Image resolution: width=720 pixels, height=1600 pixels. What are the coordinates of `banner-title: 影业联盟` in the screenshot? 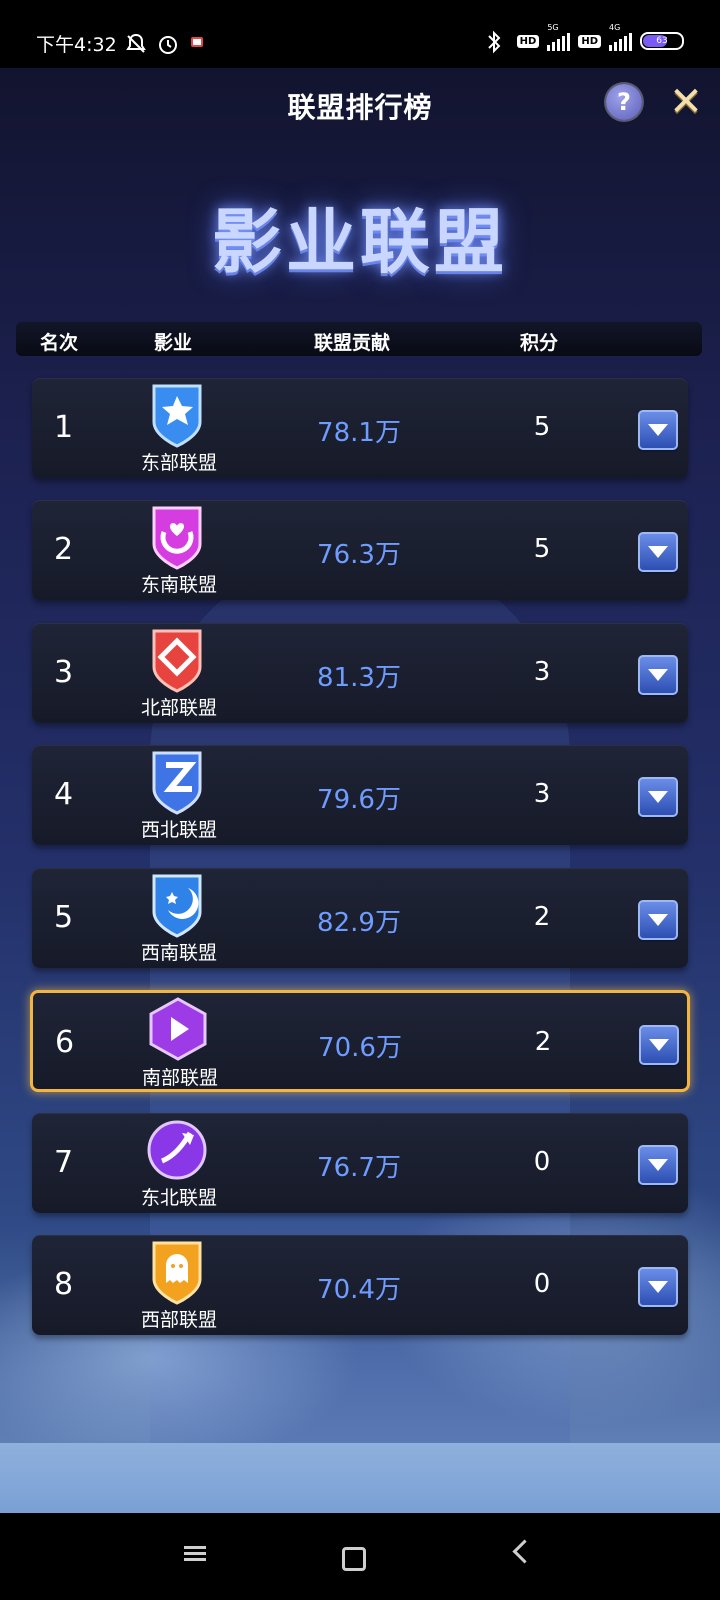 It's located at (360, 242).